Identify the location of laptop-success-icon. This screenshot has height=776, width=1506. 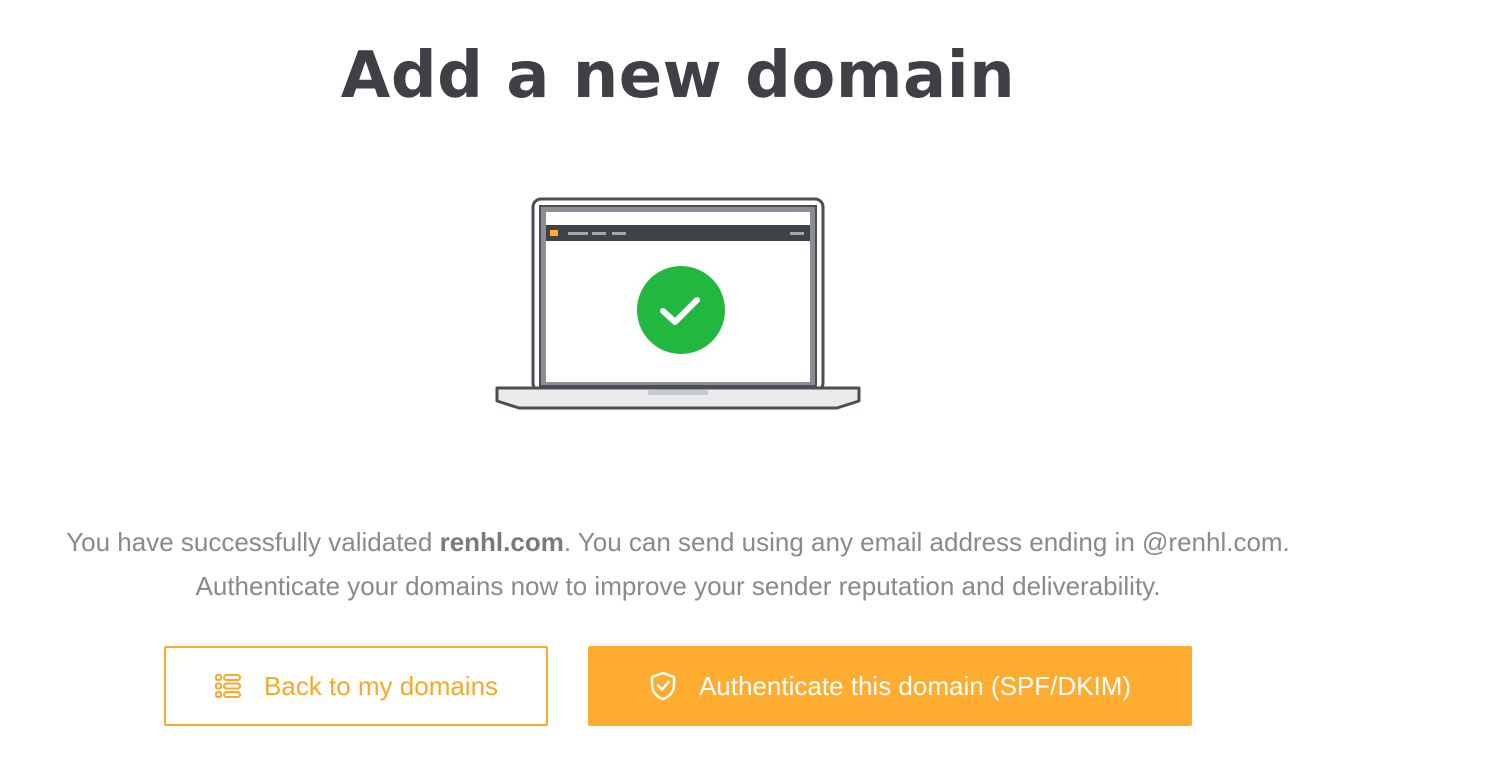
(678, 303).